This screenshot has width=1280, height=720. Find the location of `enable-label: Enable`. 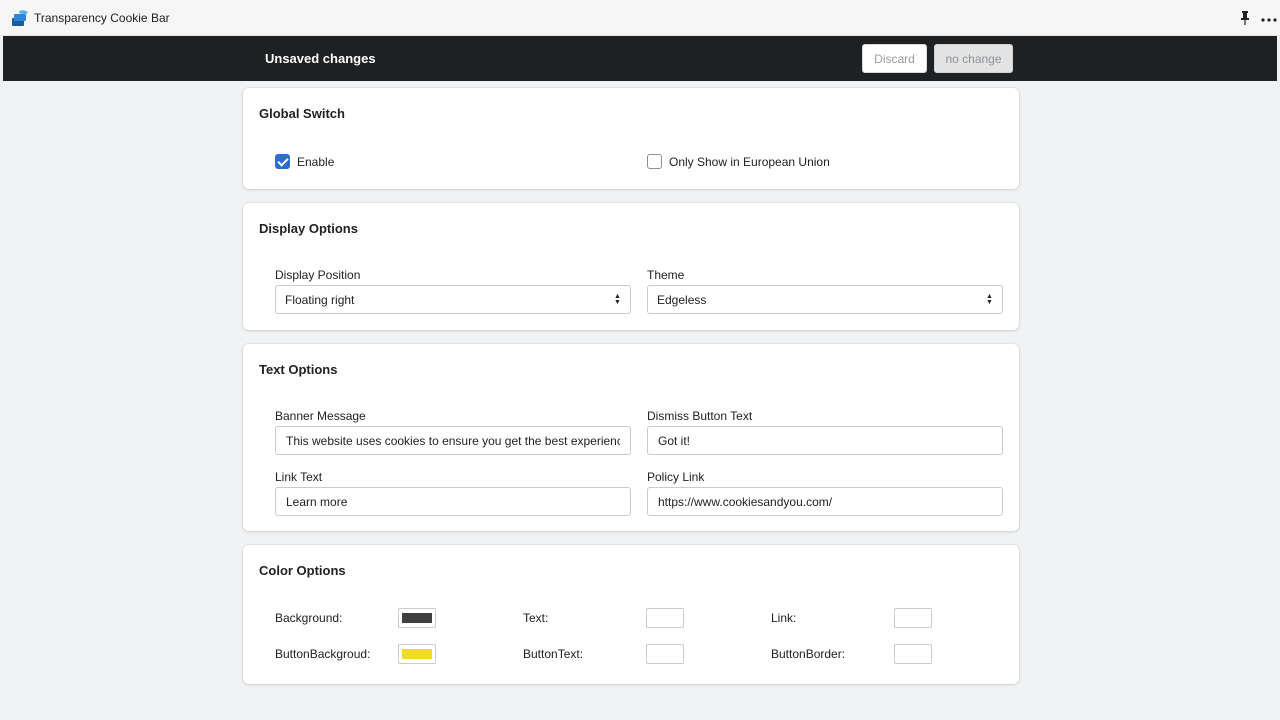

enable-label: Enable is located at coordinates (316, 161).